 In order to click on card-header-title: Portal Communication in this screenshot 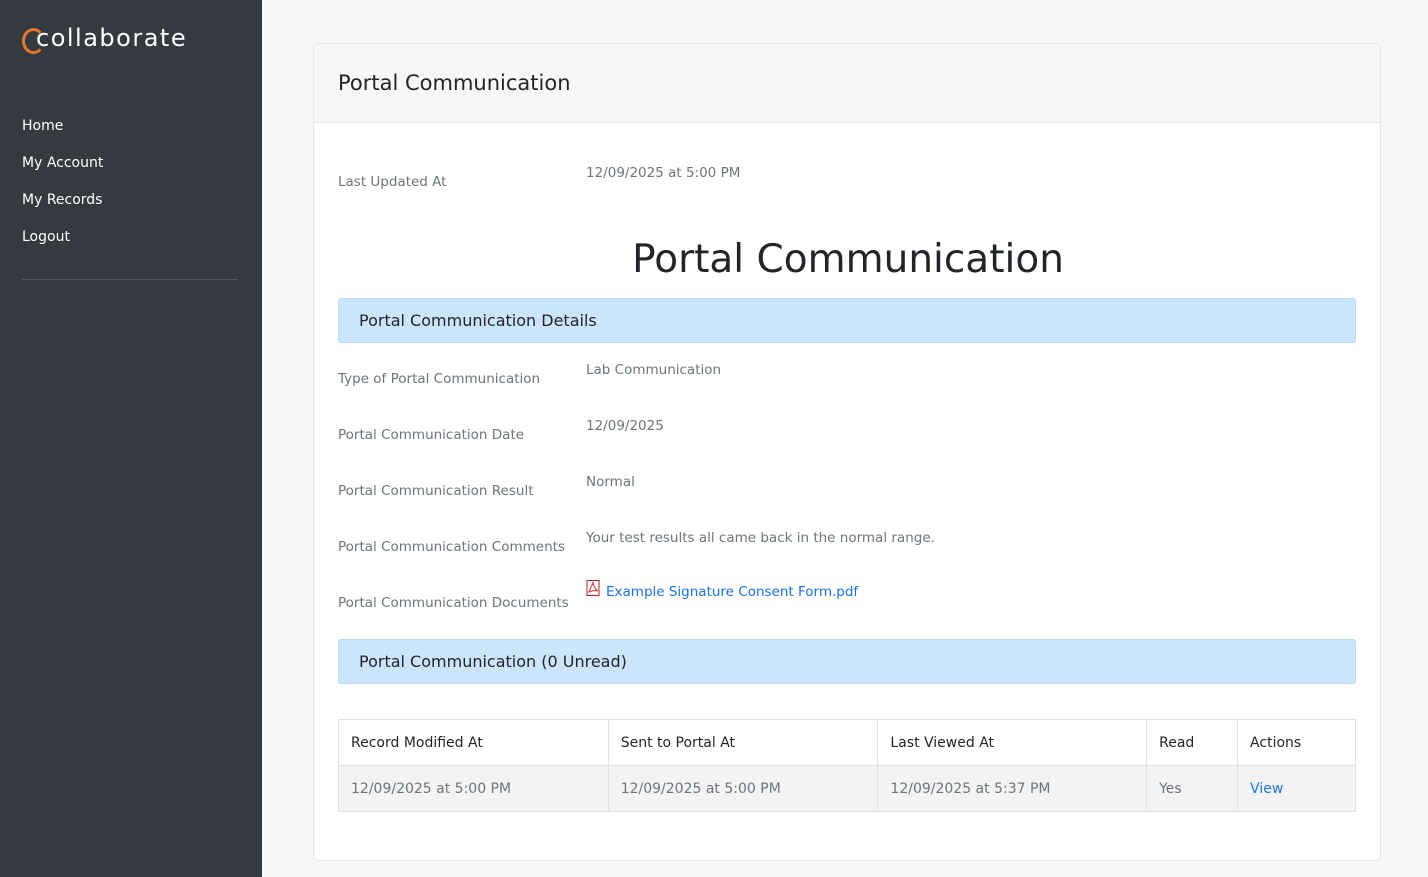, I will do `click(454, 83)`.